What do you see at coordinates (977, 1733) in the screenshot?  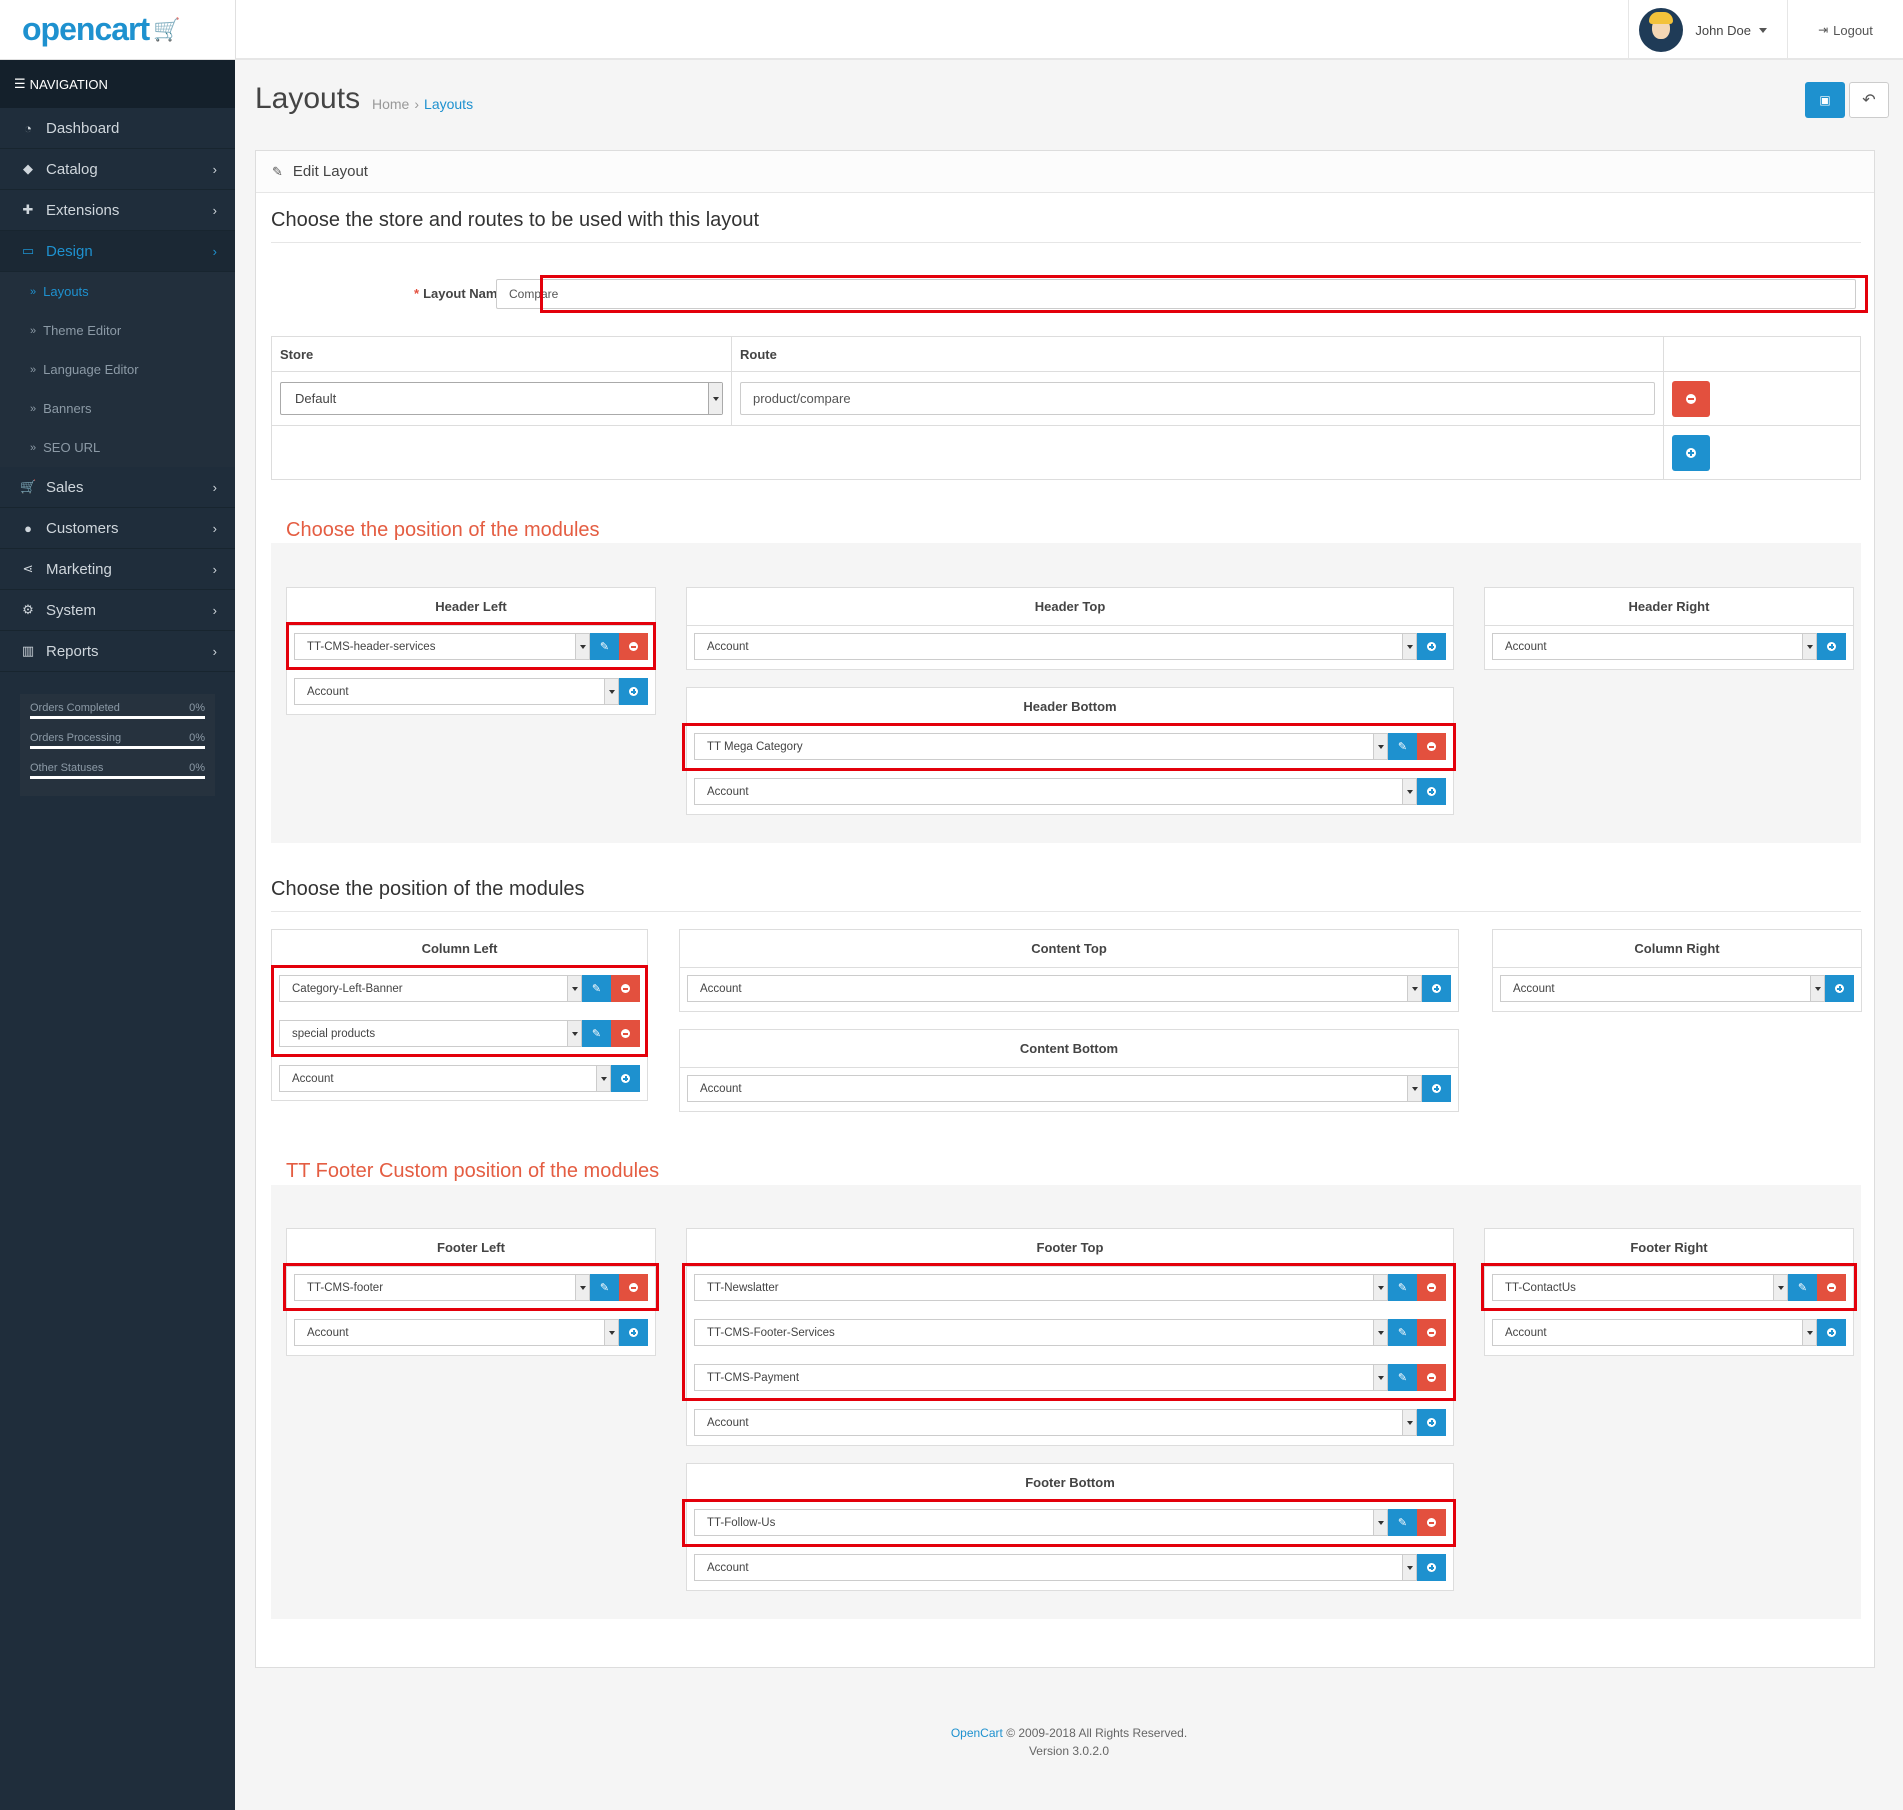 I see `footer-brand-link: OpenCart` at bounding box center [977, 1733].